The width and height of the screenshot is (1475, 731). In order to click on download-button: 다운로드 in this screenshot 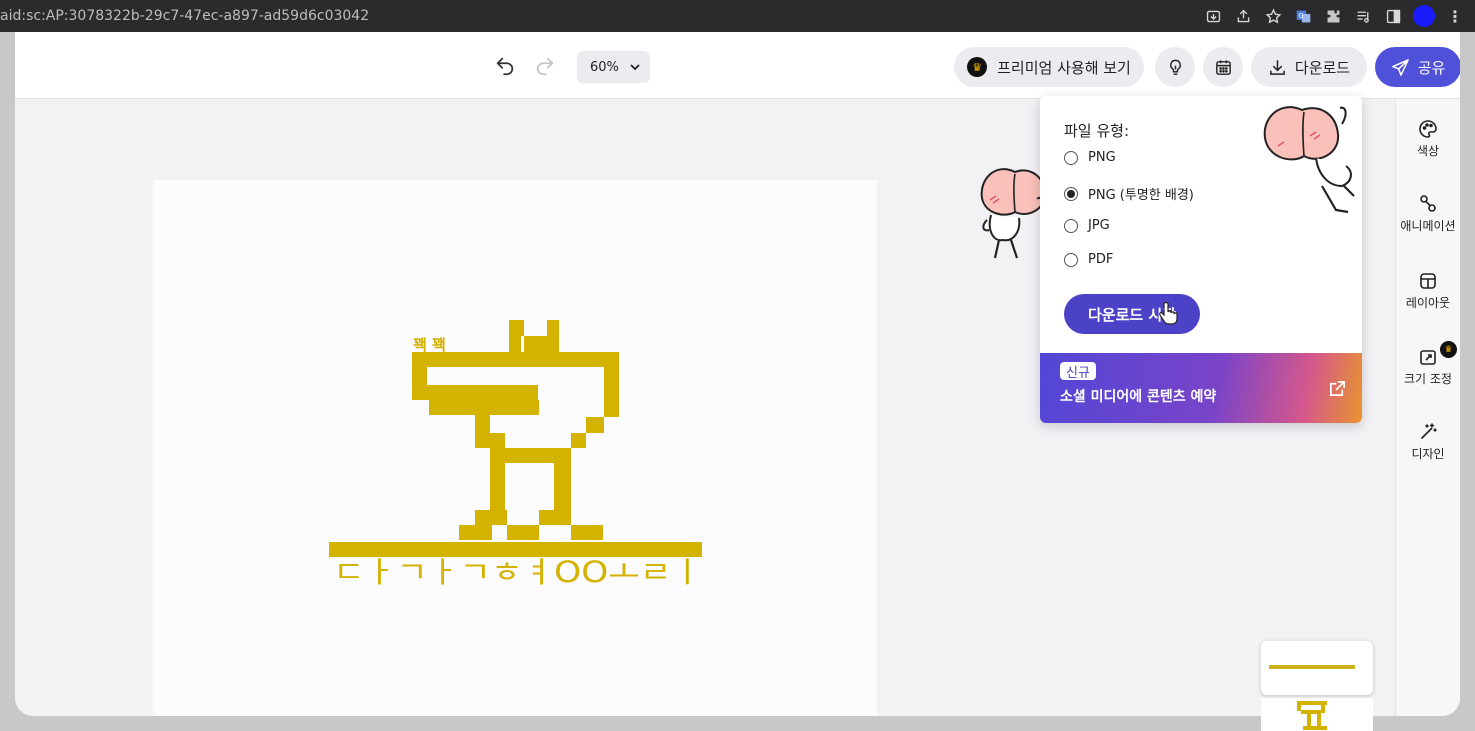, I will do `click(1309, 67)`.